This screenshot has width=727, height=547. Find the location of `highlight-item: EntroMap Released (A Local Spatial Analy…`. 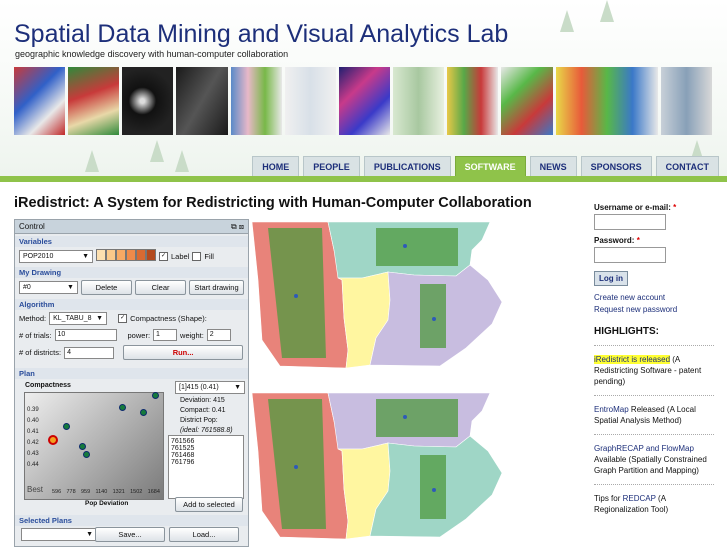

highlight-item: EntroMap Released (A Local Spatial Analy… is located at coordinates (654, 410).